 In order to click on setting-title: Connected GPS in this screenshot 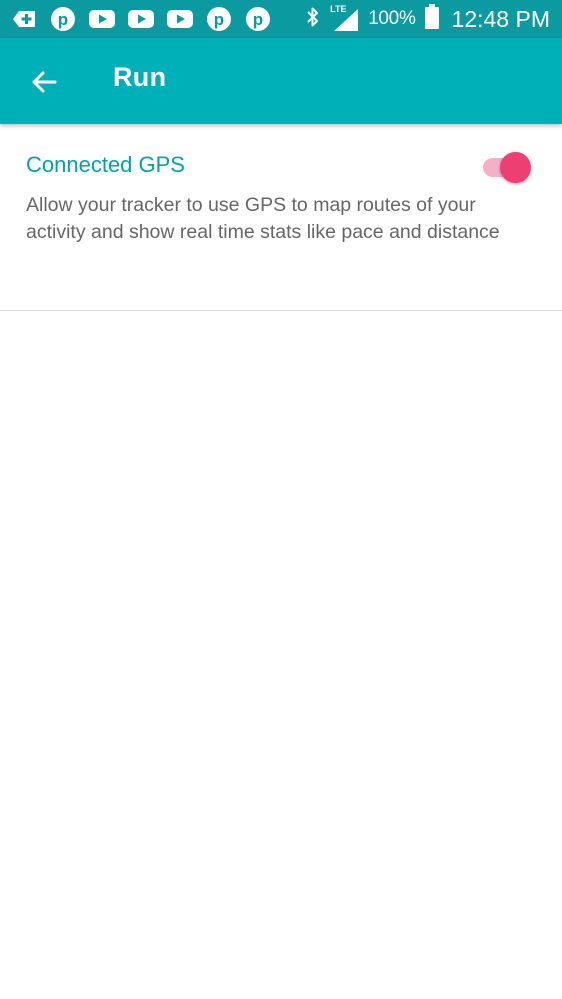, I will do `click(105, 164)`.